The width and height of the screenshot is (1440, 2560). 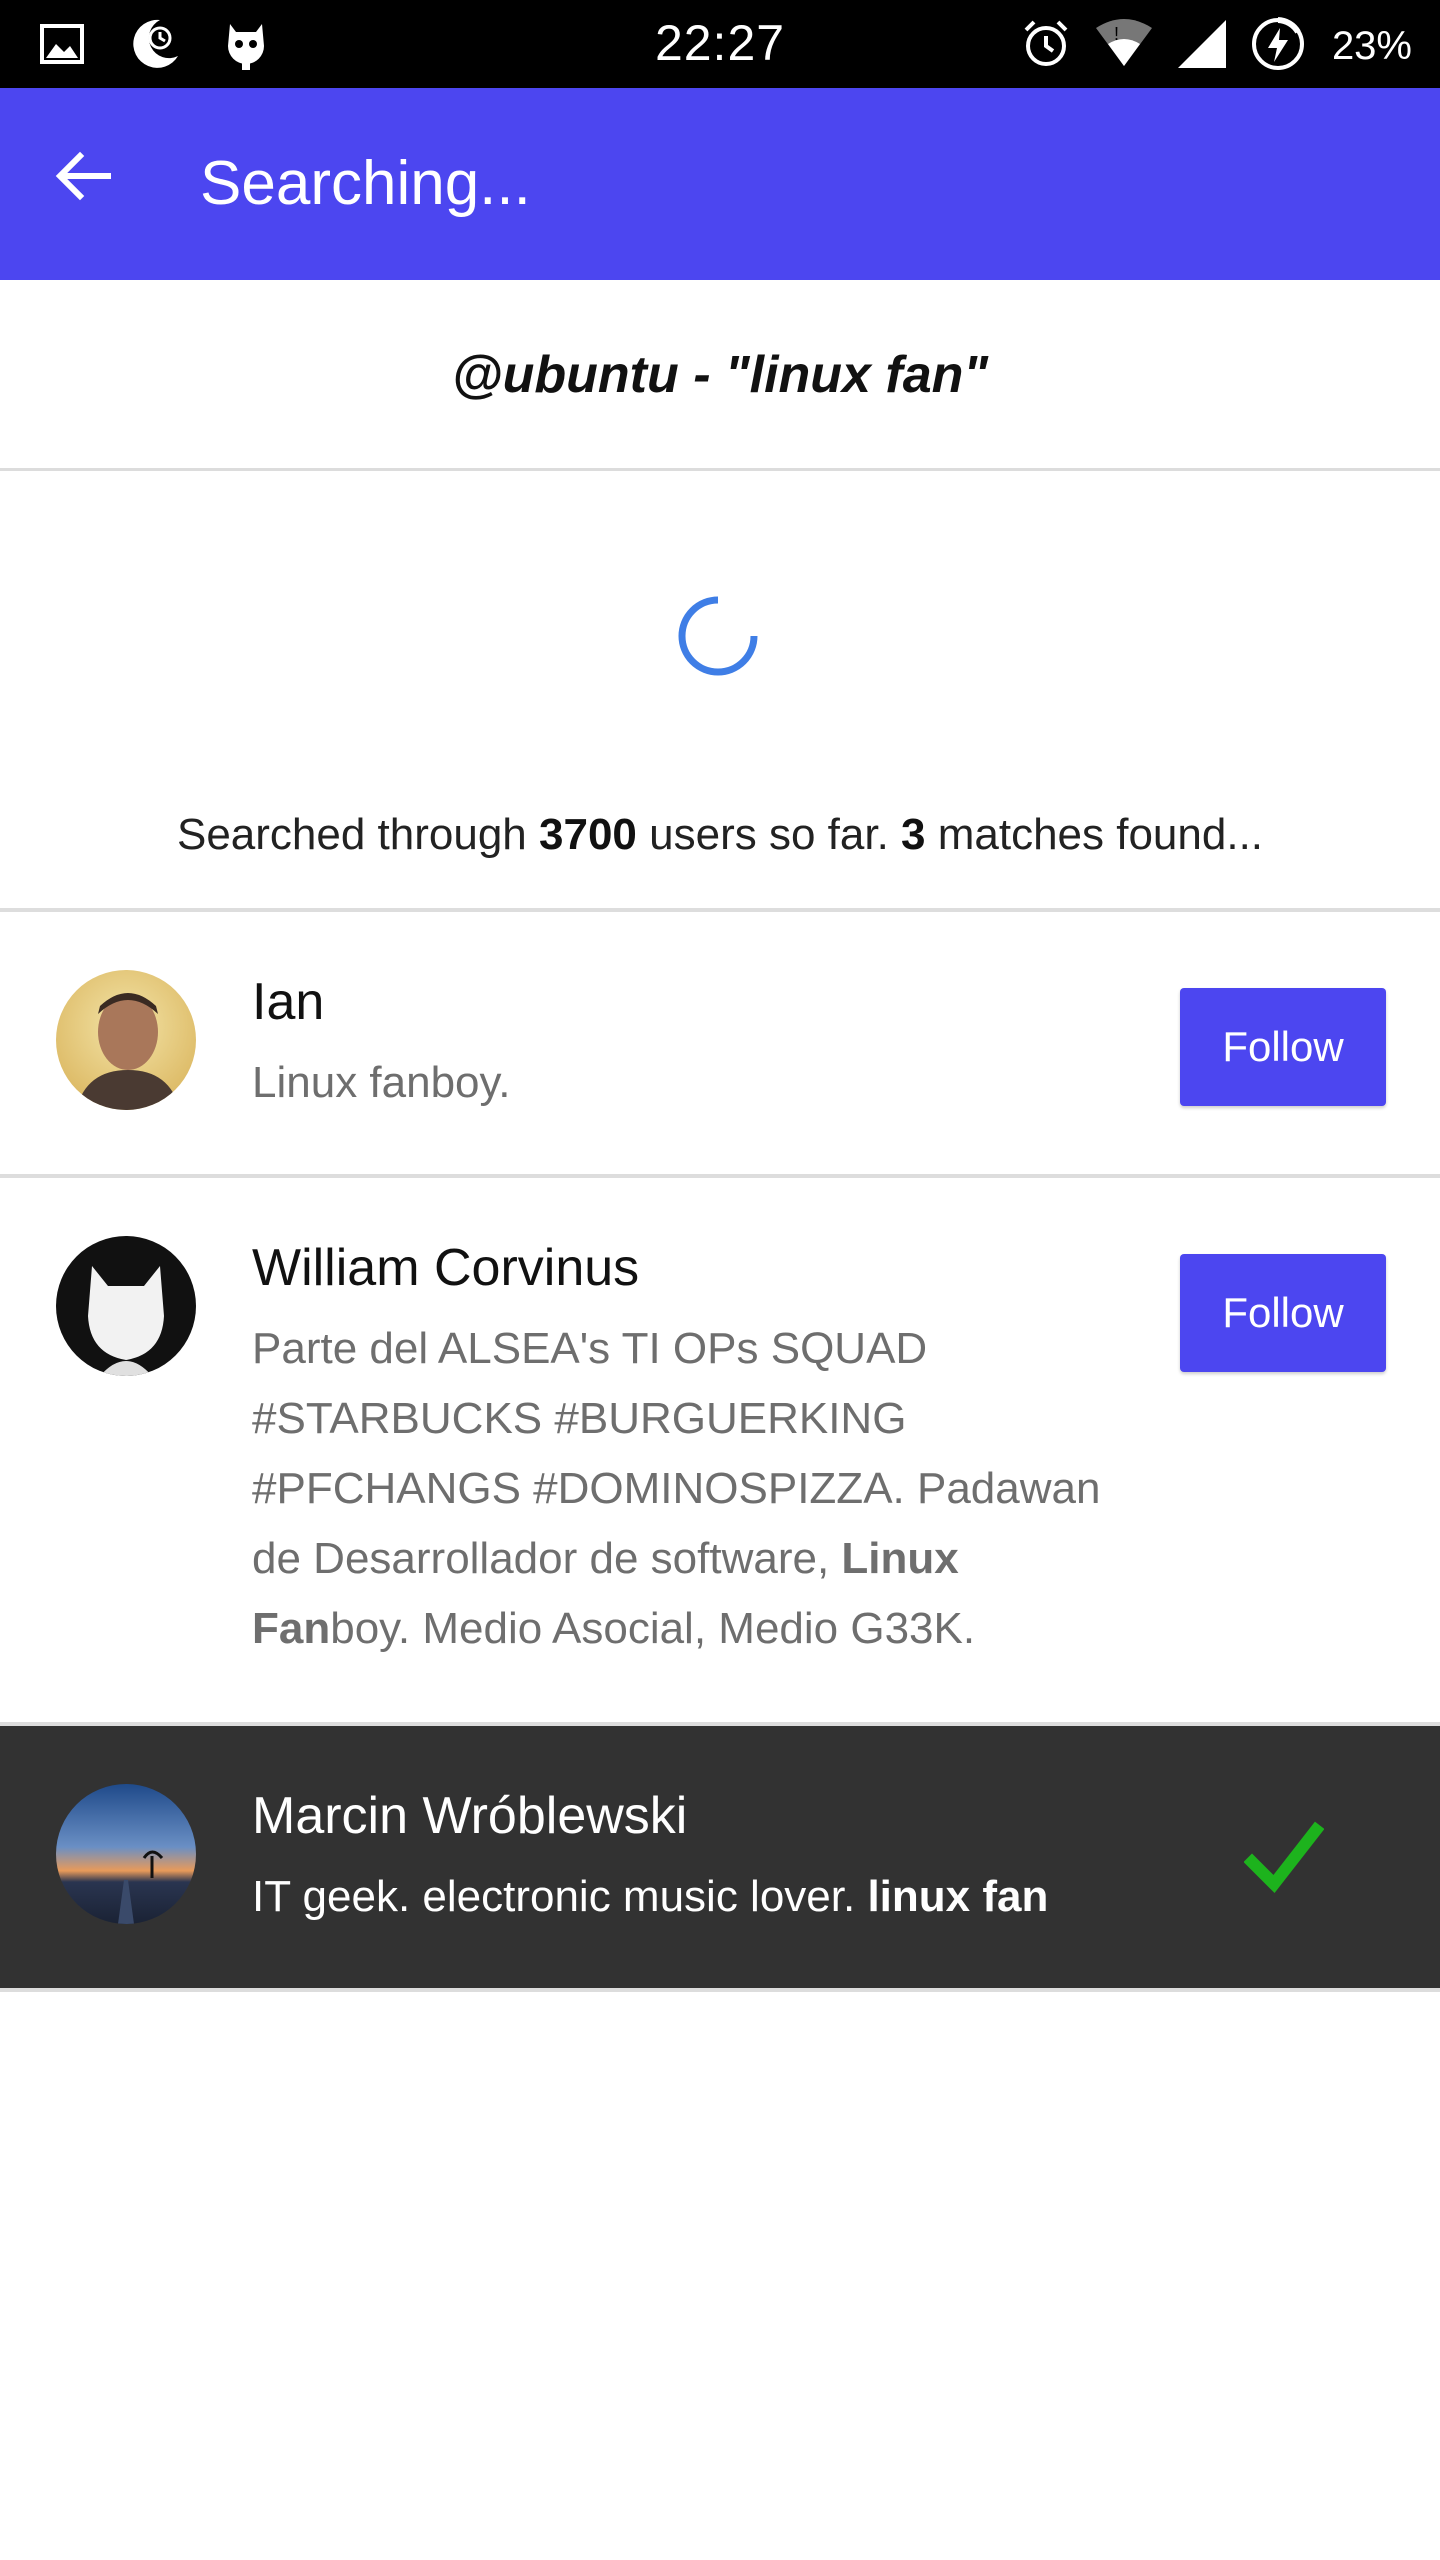 What do you see at coordinates (358, 834) in the screenshot?
I see `progress-prefix: Searched through` at bounding box center [358, 834].